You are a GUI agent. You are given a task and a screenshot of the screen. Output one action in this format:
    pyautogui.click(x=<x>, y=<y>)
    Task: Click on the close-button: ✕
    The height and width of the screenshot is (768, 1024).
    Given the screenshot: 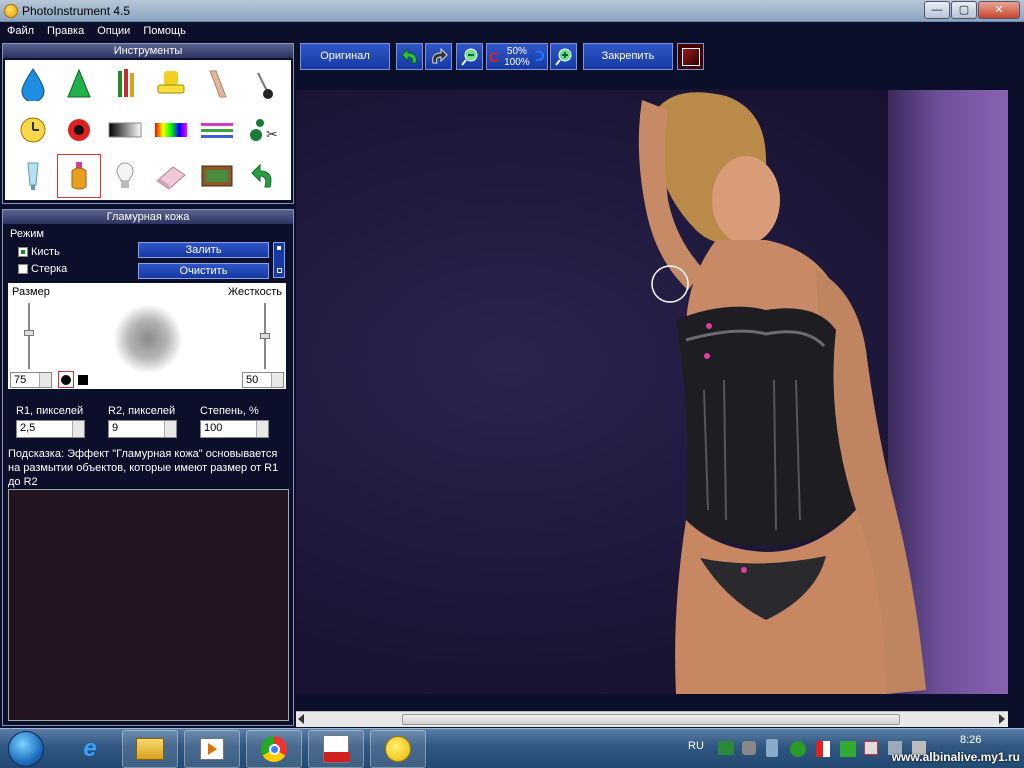 What is the action you would take?
    pyautogui.click(x=999, y=10)
    